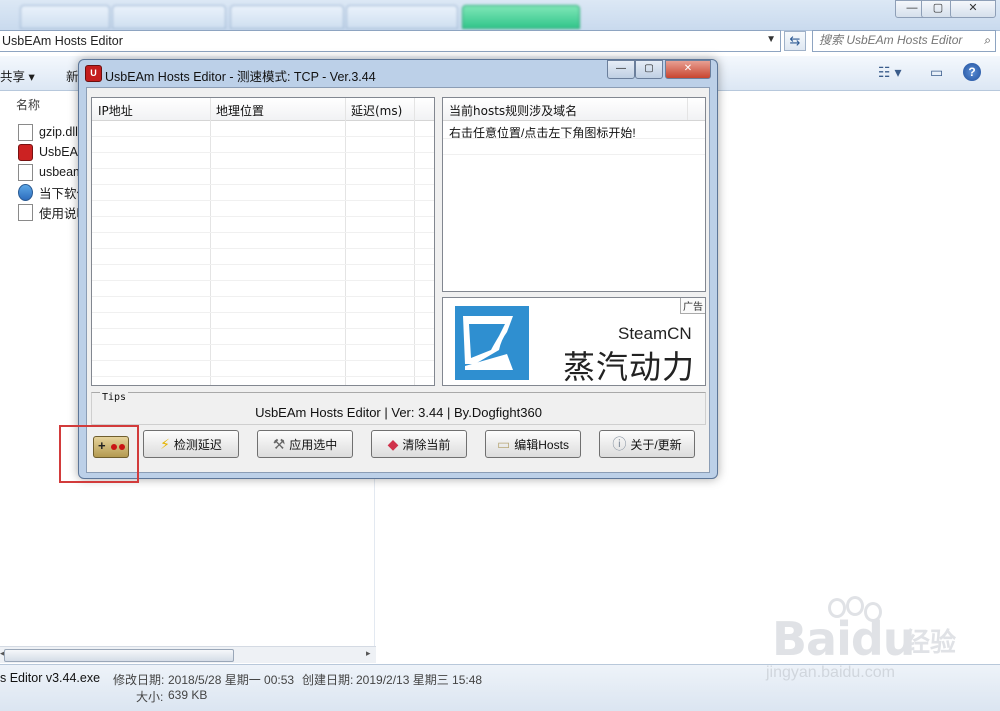 The width and height of the screenshot is (1000, 711). Describe the element at coordinates (165, 443) in the screenshot. I see `lightning-icon: ⚡` at that location.